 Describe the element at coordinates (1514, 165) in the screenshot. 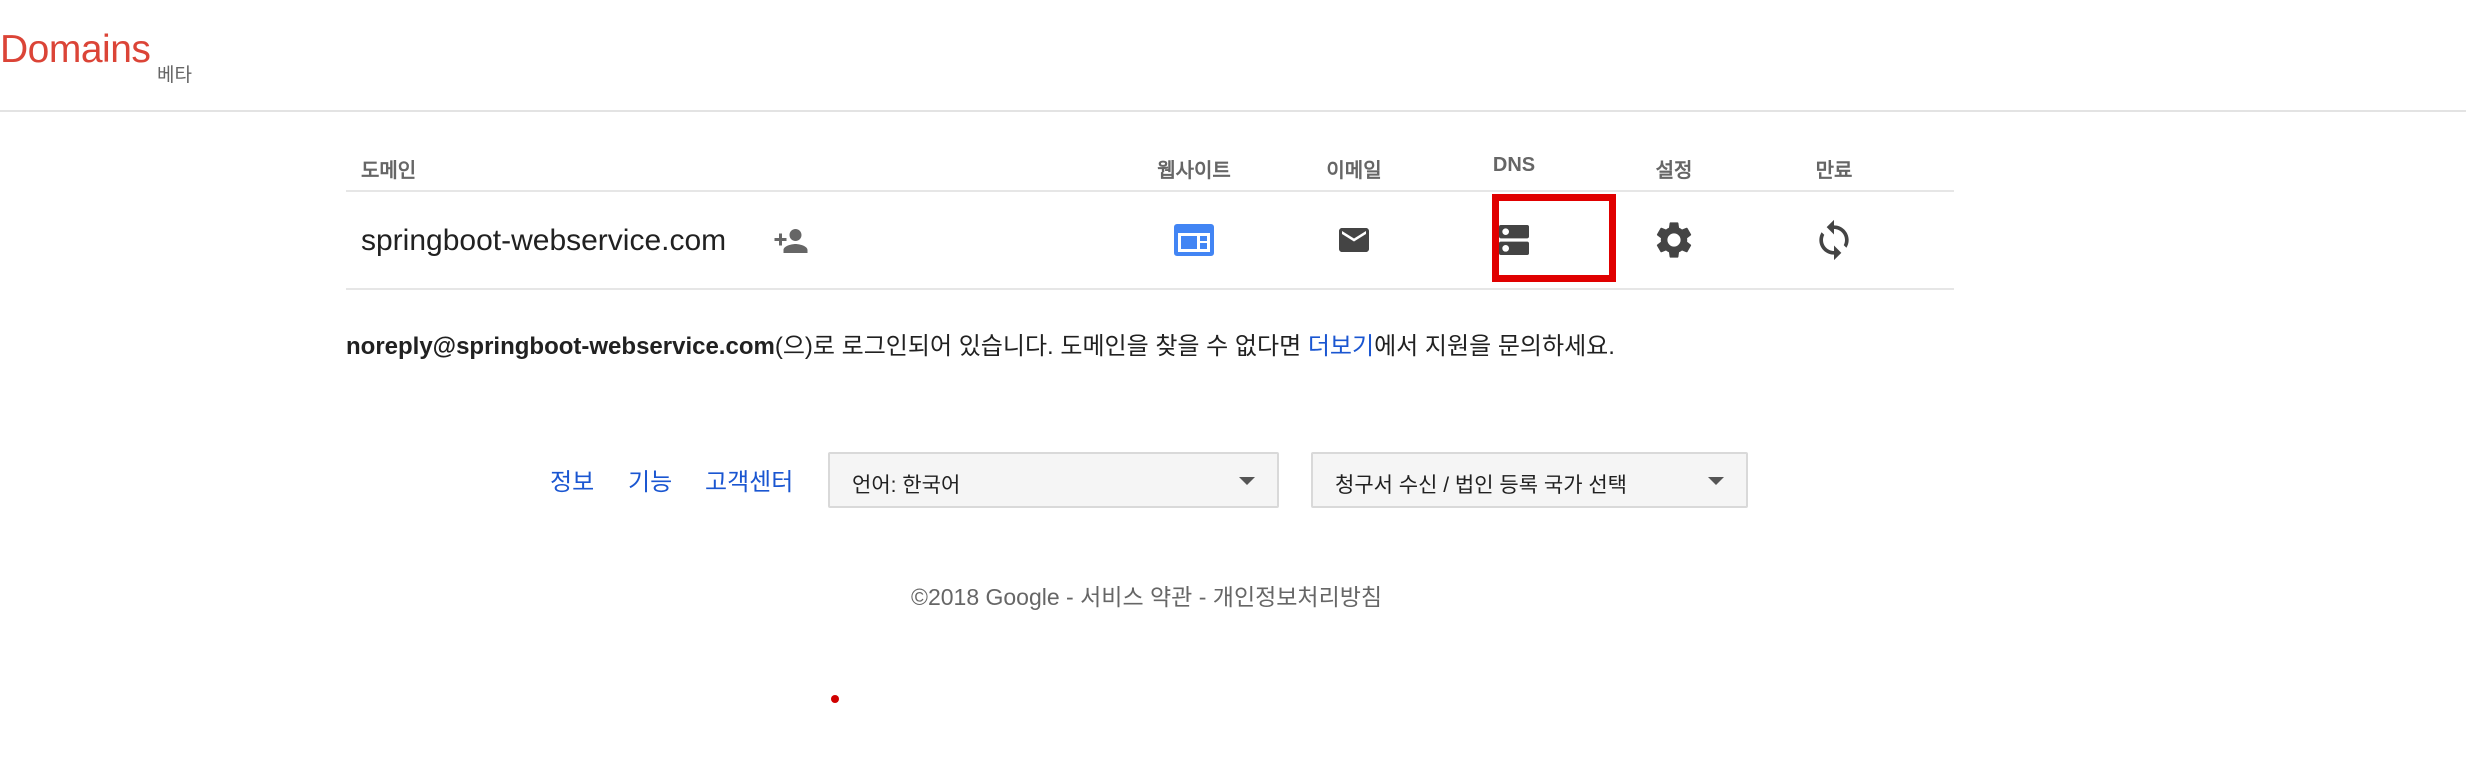

I see `header-dns: DNS` at that location.